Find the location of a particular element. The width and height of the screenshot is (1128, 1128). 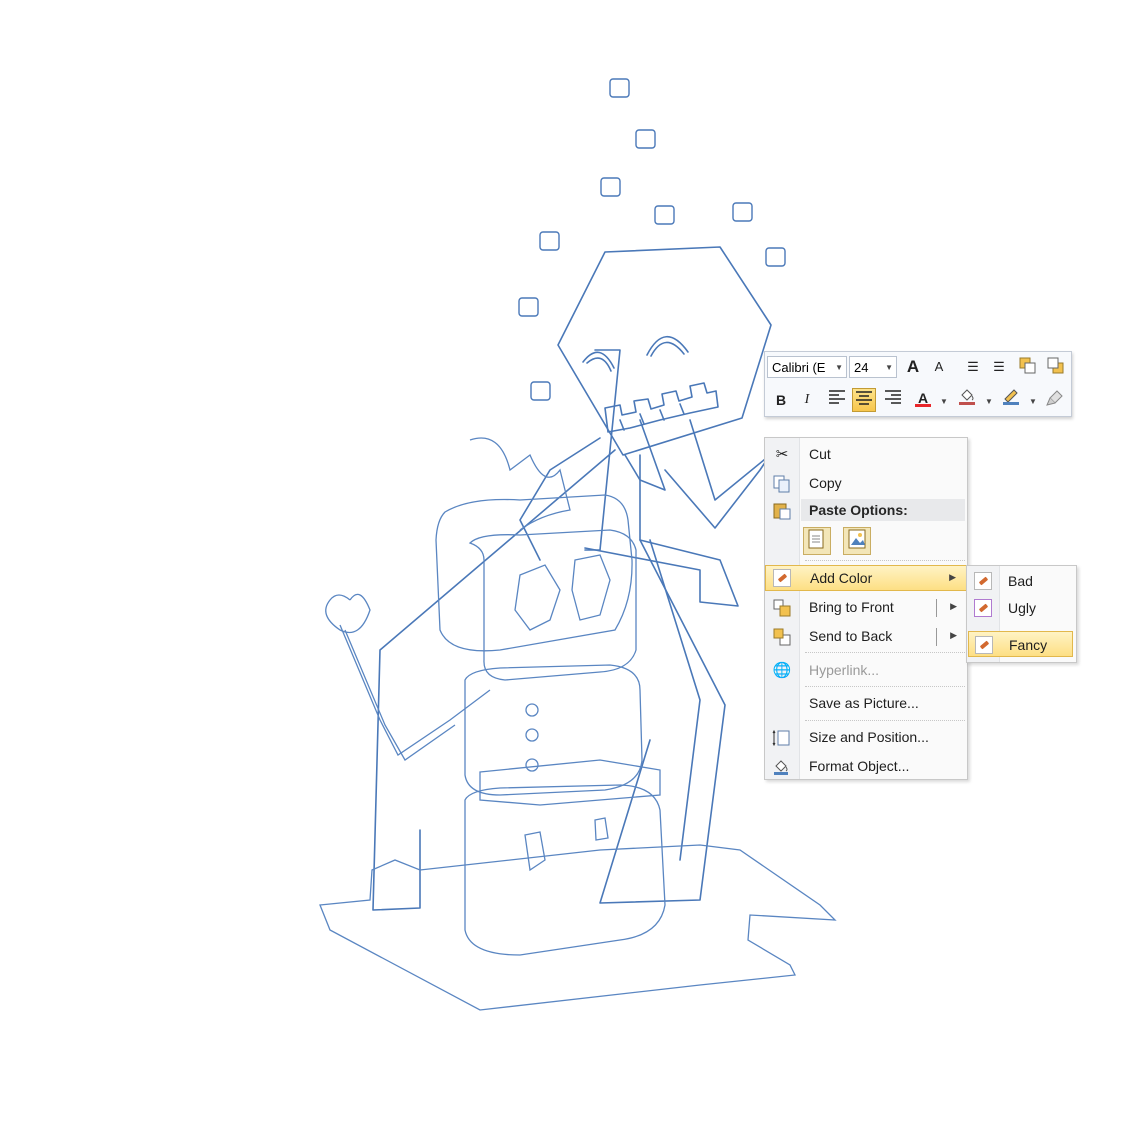

align-right-icon is located at coordinates (893, 397).